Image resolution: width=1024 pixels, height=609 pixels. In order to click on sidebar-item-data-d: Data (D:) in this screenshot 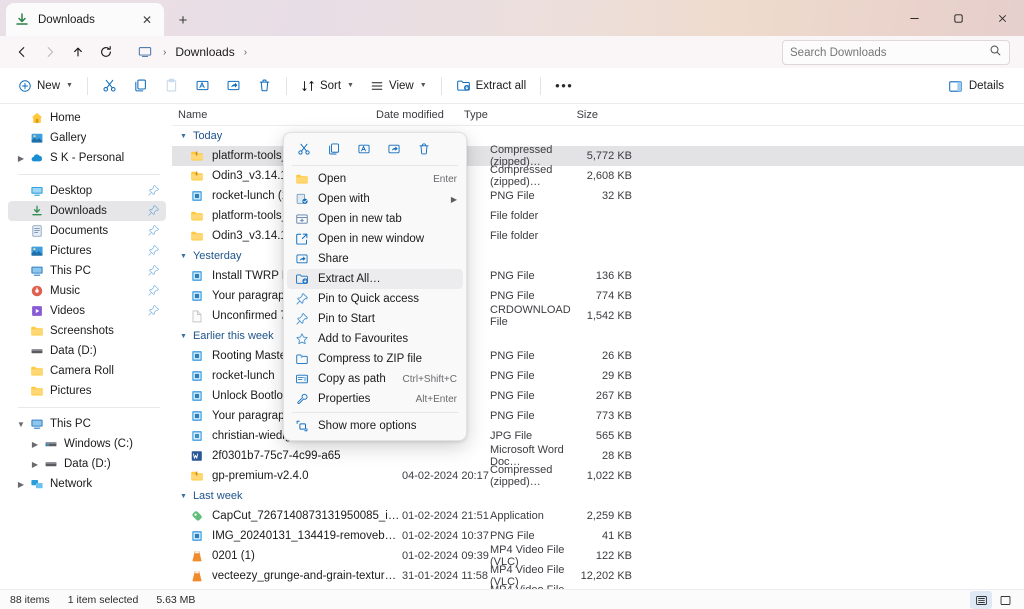, I will do `click(87, 351)`.